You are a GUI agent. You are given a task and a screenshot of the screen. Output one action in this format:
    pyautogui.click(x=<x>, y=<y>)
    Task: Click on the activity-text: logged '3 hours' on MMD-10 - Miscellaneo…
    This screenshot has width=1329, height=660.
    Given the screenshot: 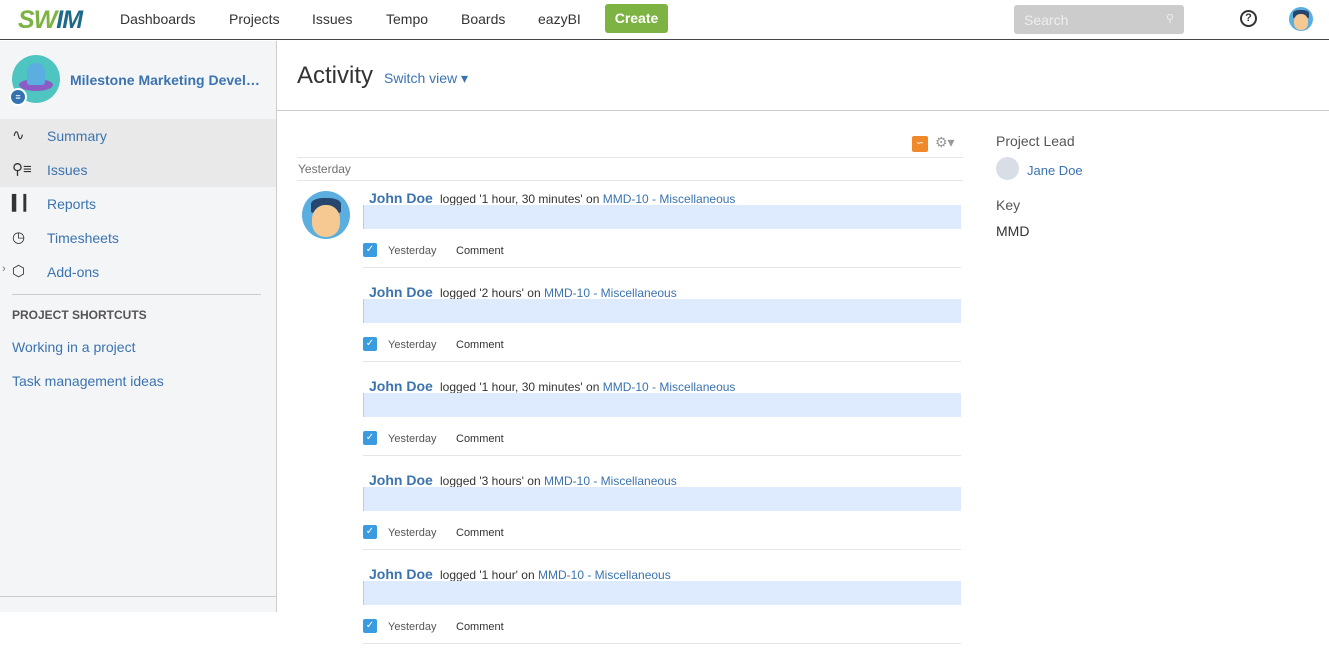 What is the action you would take?
    pyautogui.click(x=558, y=481)
    